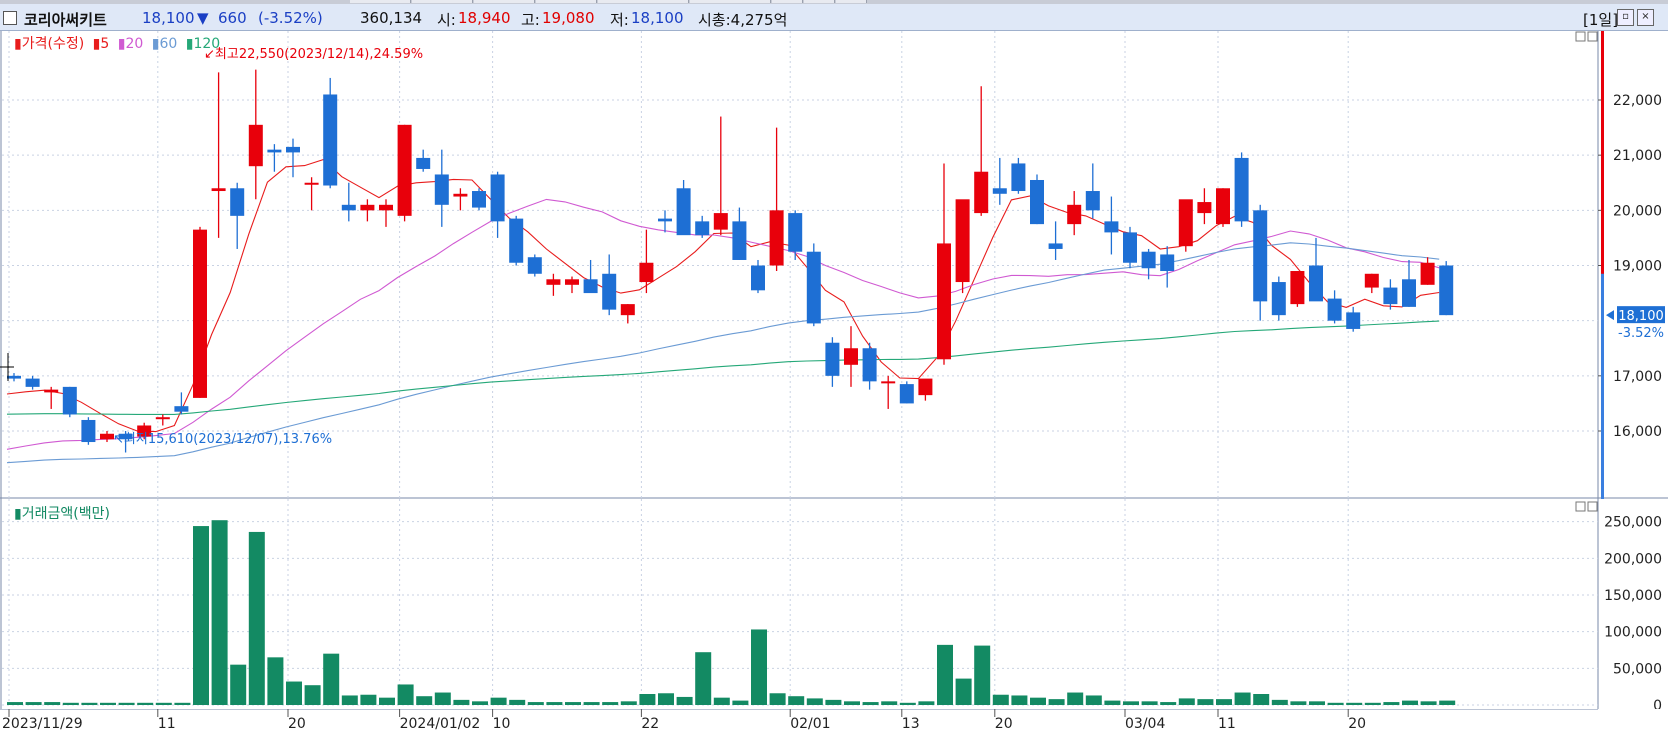  What do you see at coordinates (203, 18) in the screenshot?
I see `down-arrow-icon: ▼` at bounding box center [203, 18].